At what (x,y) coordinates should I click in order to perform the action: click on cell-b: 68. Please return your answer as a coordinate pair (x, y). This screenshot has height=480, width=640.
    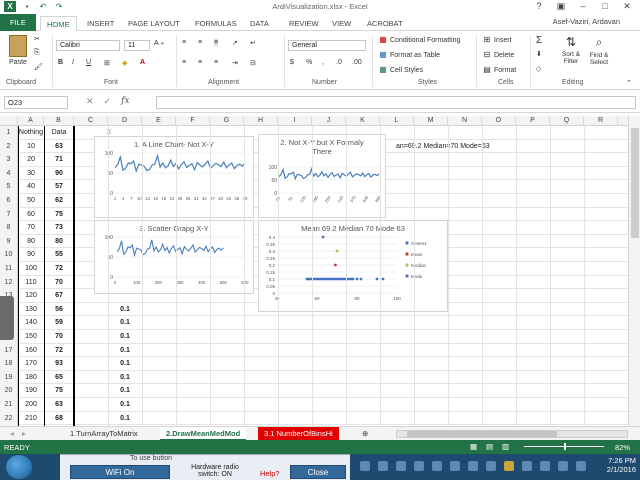
    Looking at the image, I should click on (59, 419).